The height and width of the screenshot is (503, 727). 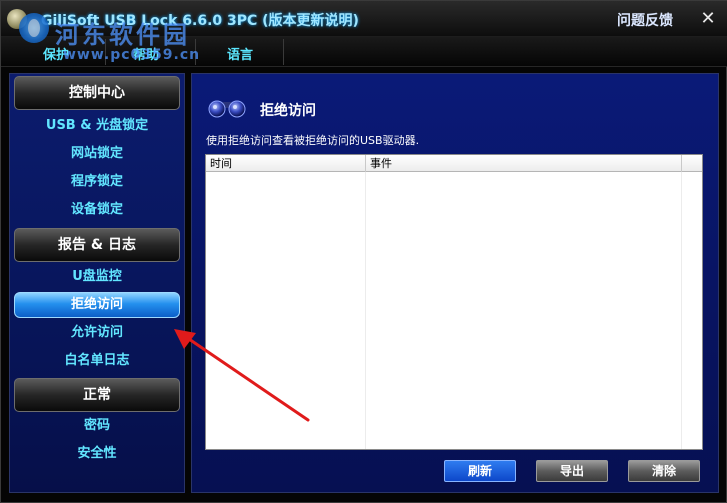 What do you see at coordinates (97, 277) in the screenshot?
I see `sidebar-item-usb-monitor: U盘监控` at bounding box center [97, 277].